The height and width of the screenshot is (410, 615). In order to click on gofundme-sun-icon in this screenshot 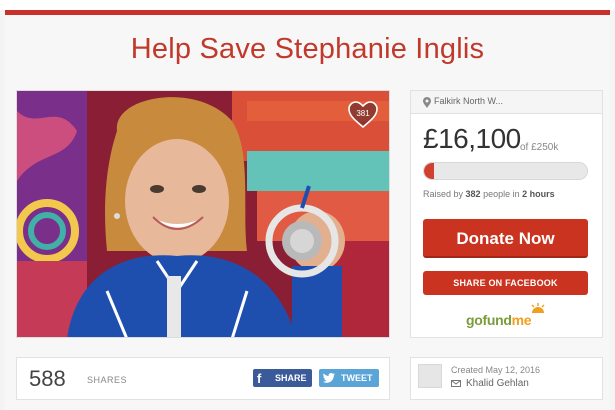, I will do `click(538, 308)`.